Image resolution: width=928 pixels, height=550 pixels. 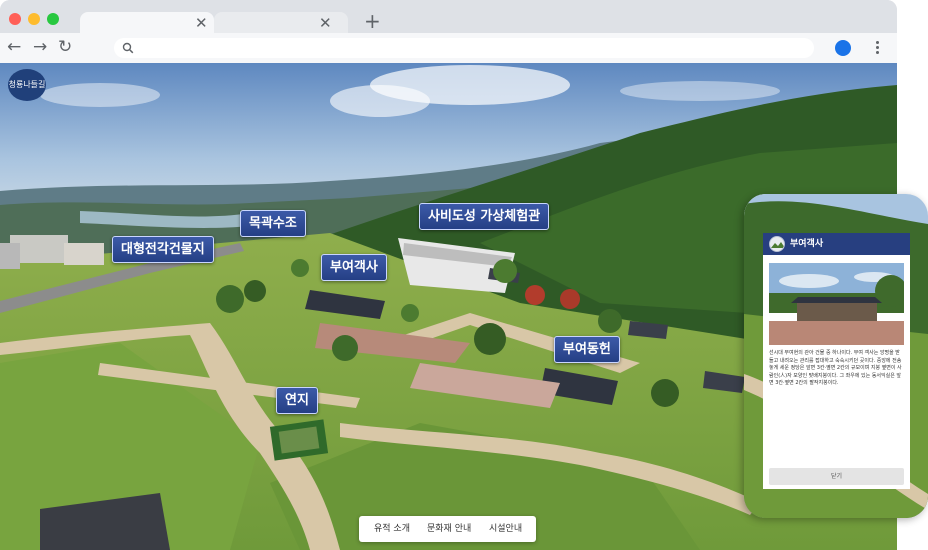 I want to click on tab-bar: ✕ ✕ +, so click(x=448, y=17).